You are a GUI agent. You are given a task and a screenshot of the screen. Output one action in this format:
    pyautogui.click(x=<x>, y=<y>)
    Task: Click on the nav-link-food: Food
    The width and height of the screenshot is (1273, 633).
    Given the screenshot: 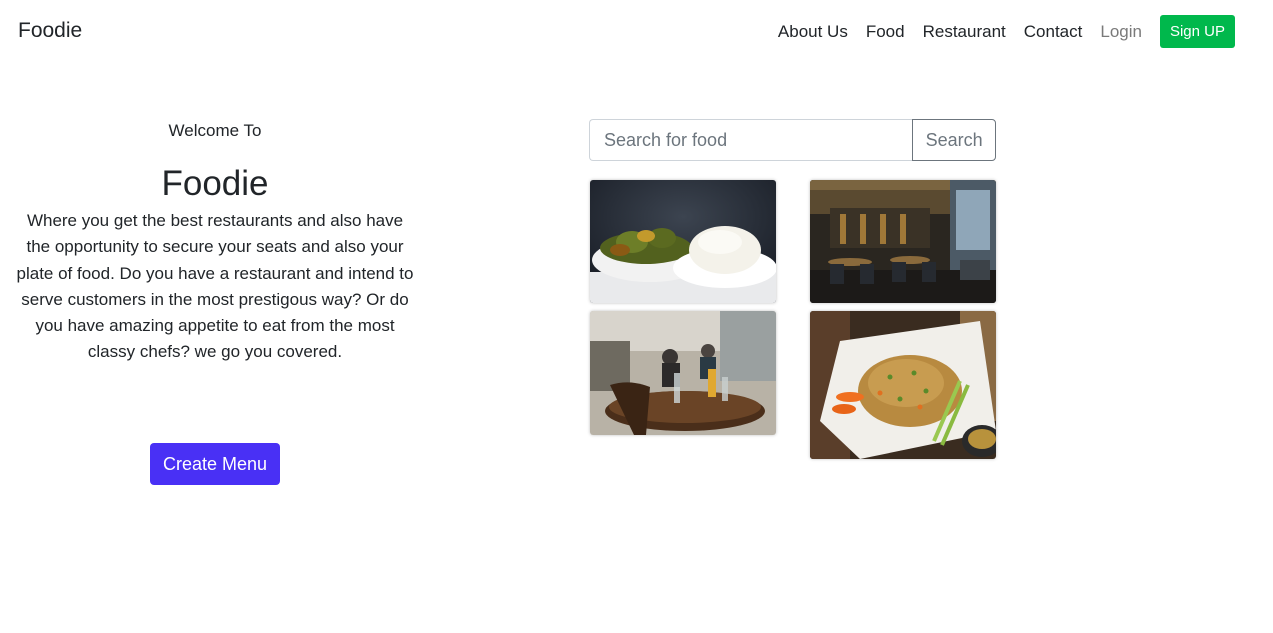 What is the action you would take?
    pyautogui.click(x=885, y=32)
    